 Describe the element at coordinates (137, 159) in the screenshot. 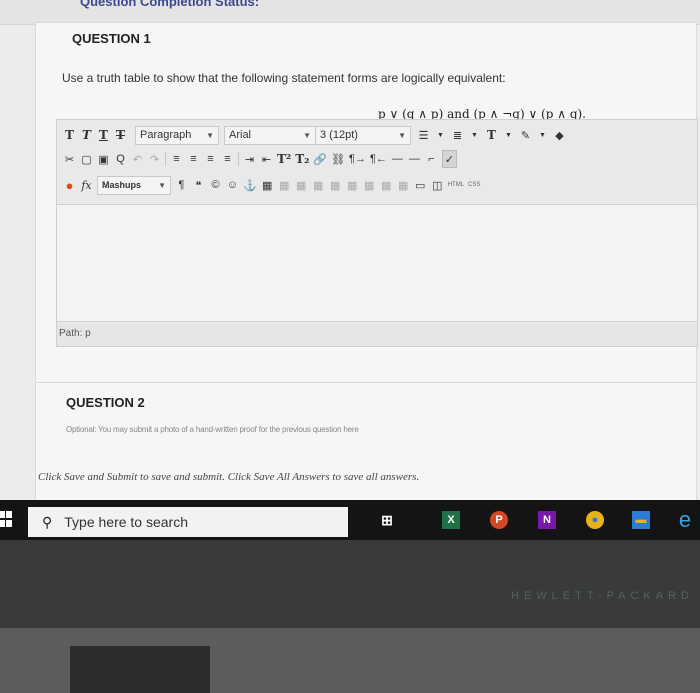

I see `undo-icon: ↶` at that location.